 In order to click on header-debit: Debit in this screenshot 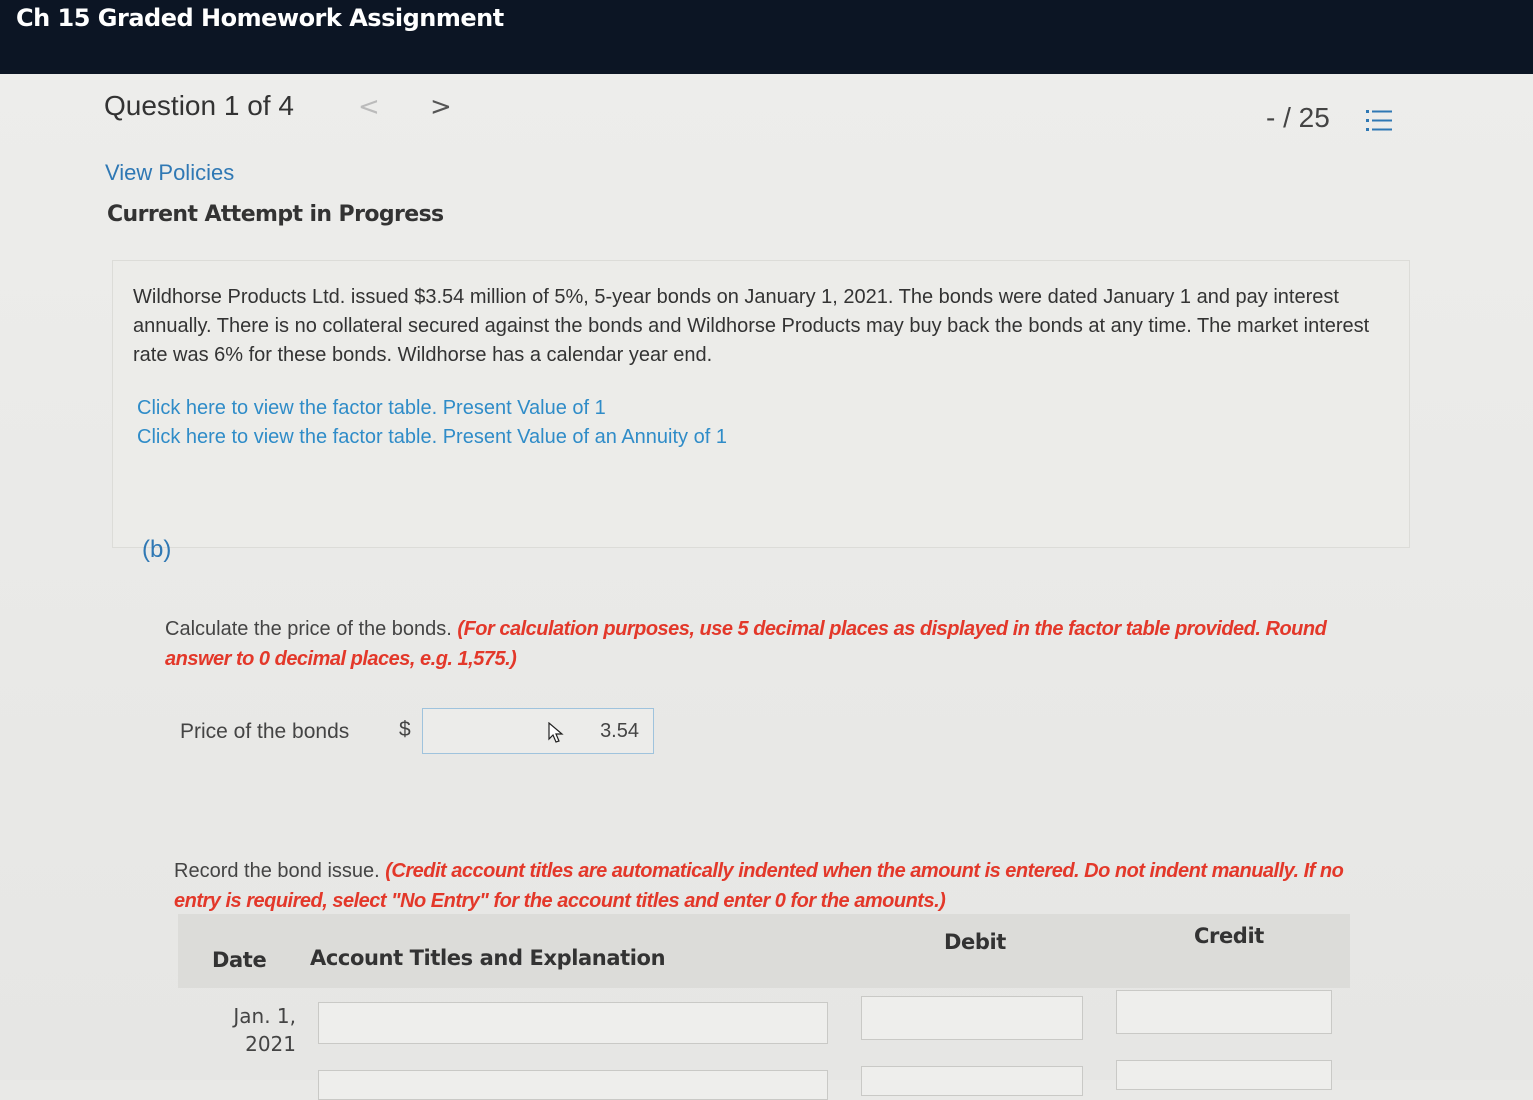, I will do `click(975, 942)`.